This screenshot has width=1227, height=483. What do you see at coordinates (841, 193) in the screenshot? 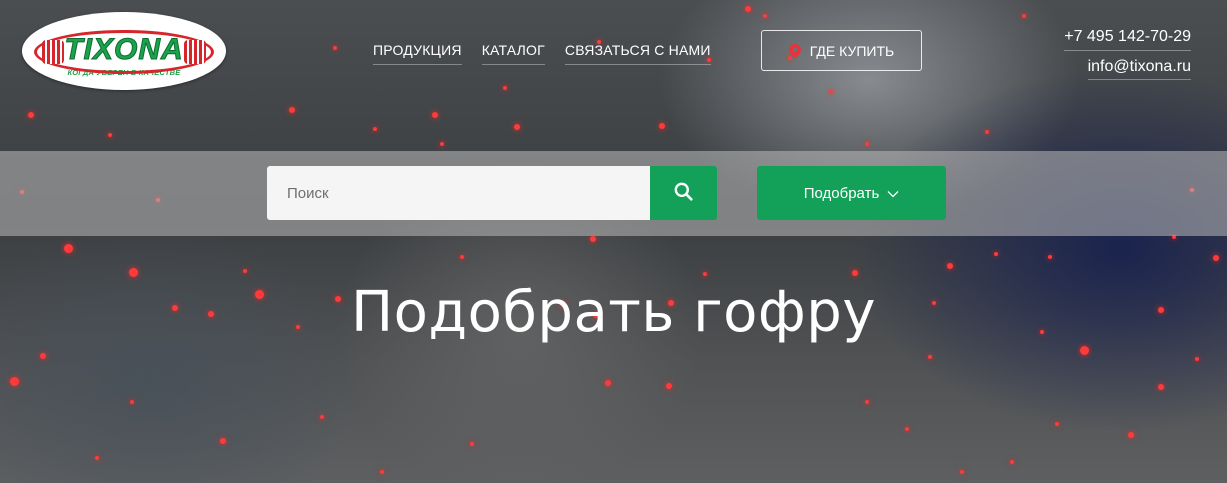
I see `pick-button-label: Подобрать` at bounding box center [841, 193].